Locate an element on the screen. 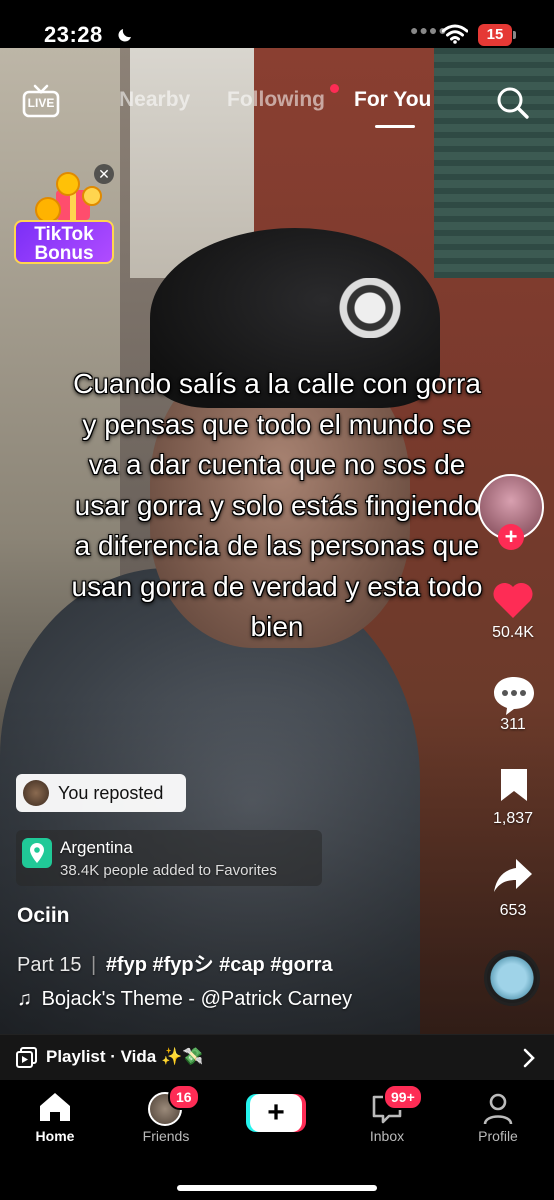 The width and height of the screenshot is (554, 1200). music-title: Bojack's Theme - @Patrick Carney is located at coordinates (197, 999).